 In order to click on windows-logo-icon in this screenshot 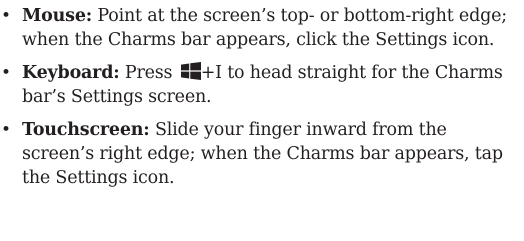, I will do `click(190, 71)`.